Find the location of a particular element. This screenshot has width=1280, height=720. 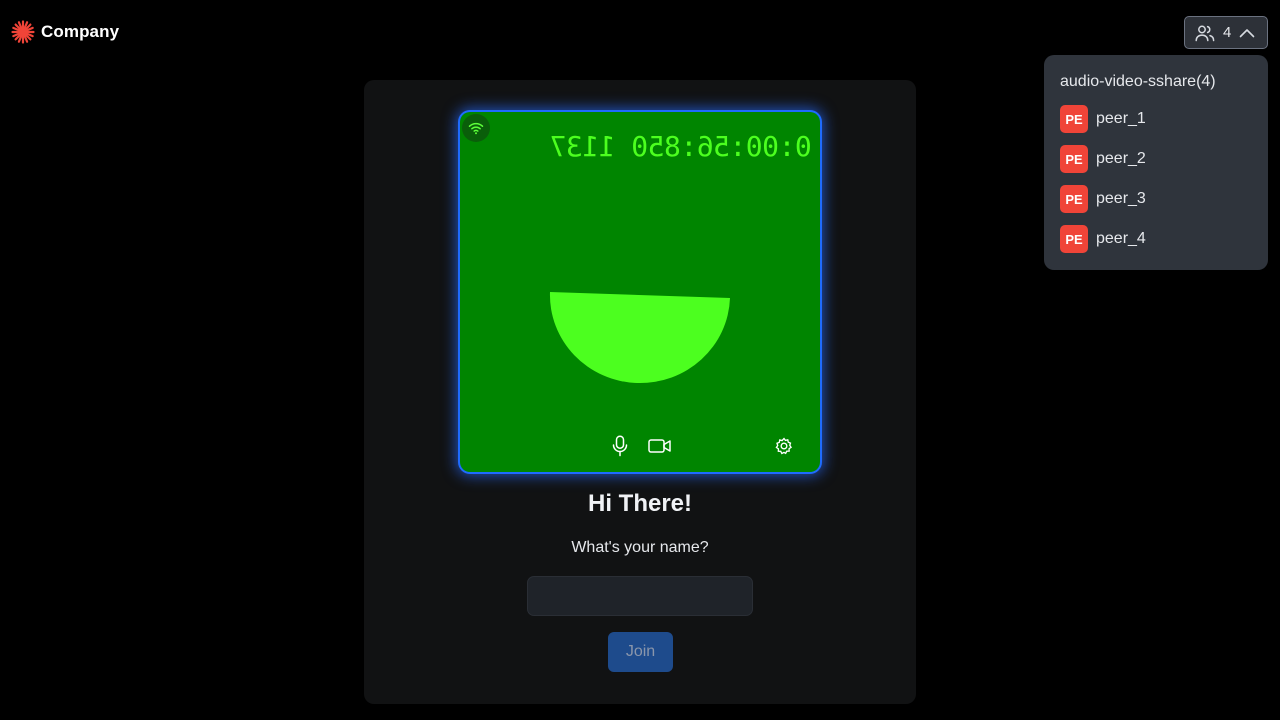

participant-item: PE peer_4 is located at coordinates (1156, 239).